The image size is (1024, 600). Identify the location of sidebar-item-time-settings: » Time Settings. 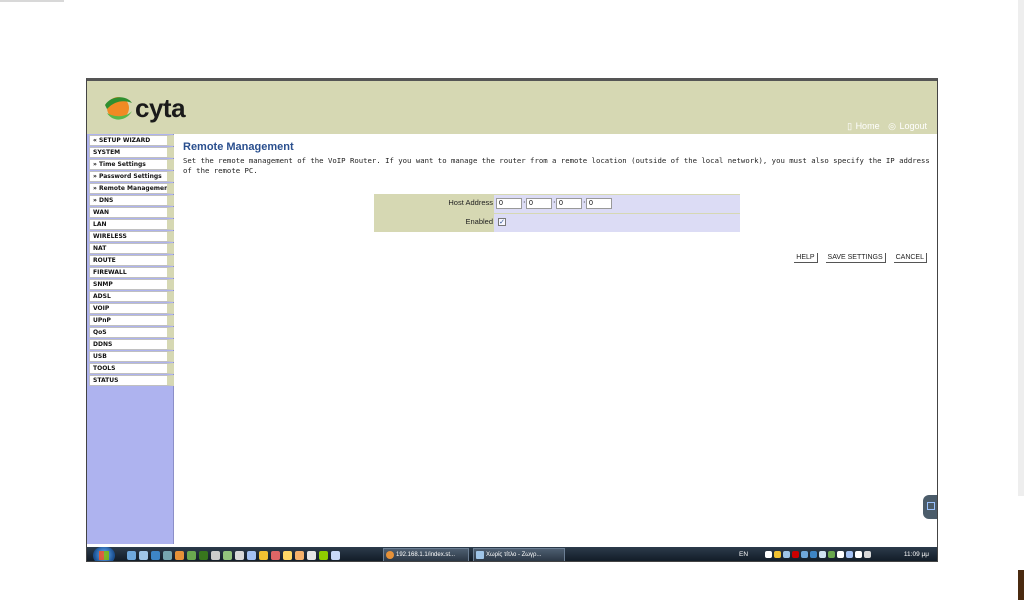
(131, 164).